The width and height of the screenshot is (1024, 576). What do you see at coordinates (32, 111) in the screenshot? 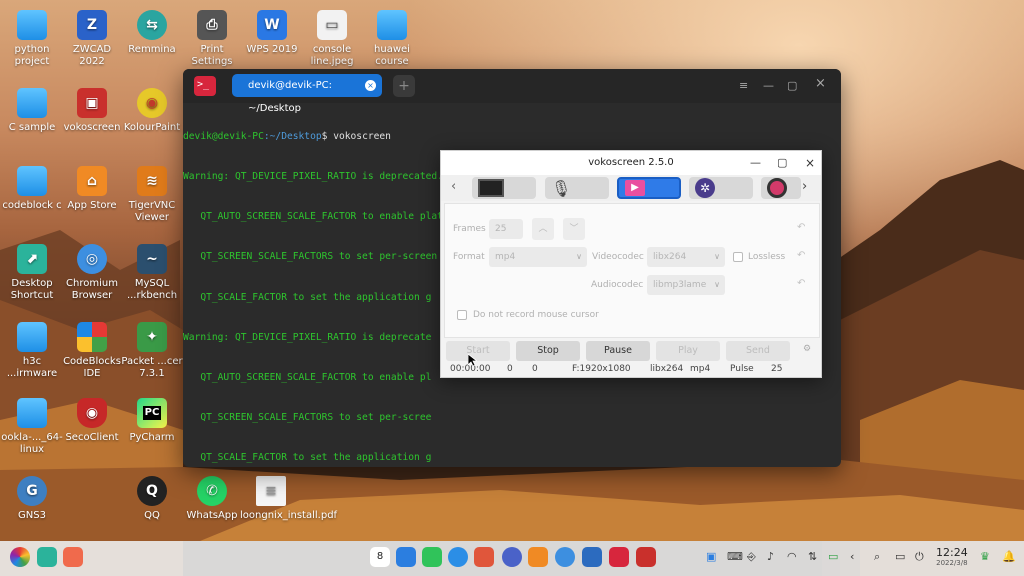
I see `desktop-icon-c-sample: C sample` at bounding box center [32, 111].